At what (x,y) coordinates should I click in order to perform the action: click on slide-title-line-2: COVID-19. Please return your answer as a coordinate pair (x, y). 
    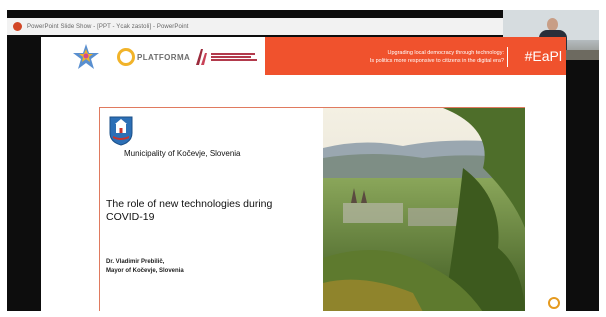
    Looking at the image, I should click on (130, 217).